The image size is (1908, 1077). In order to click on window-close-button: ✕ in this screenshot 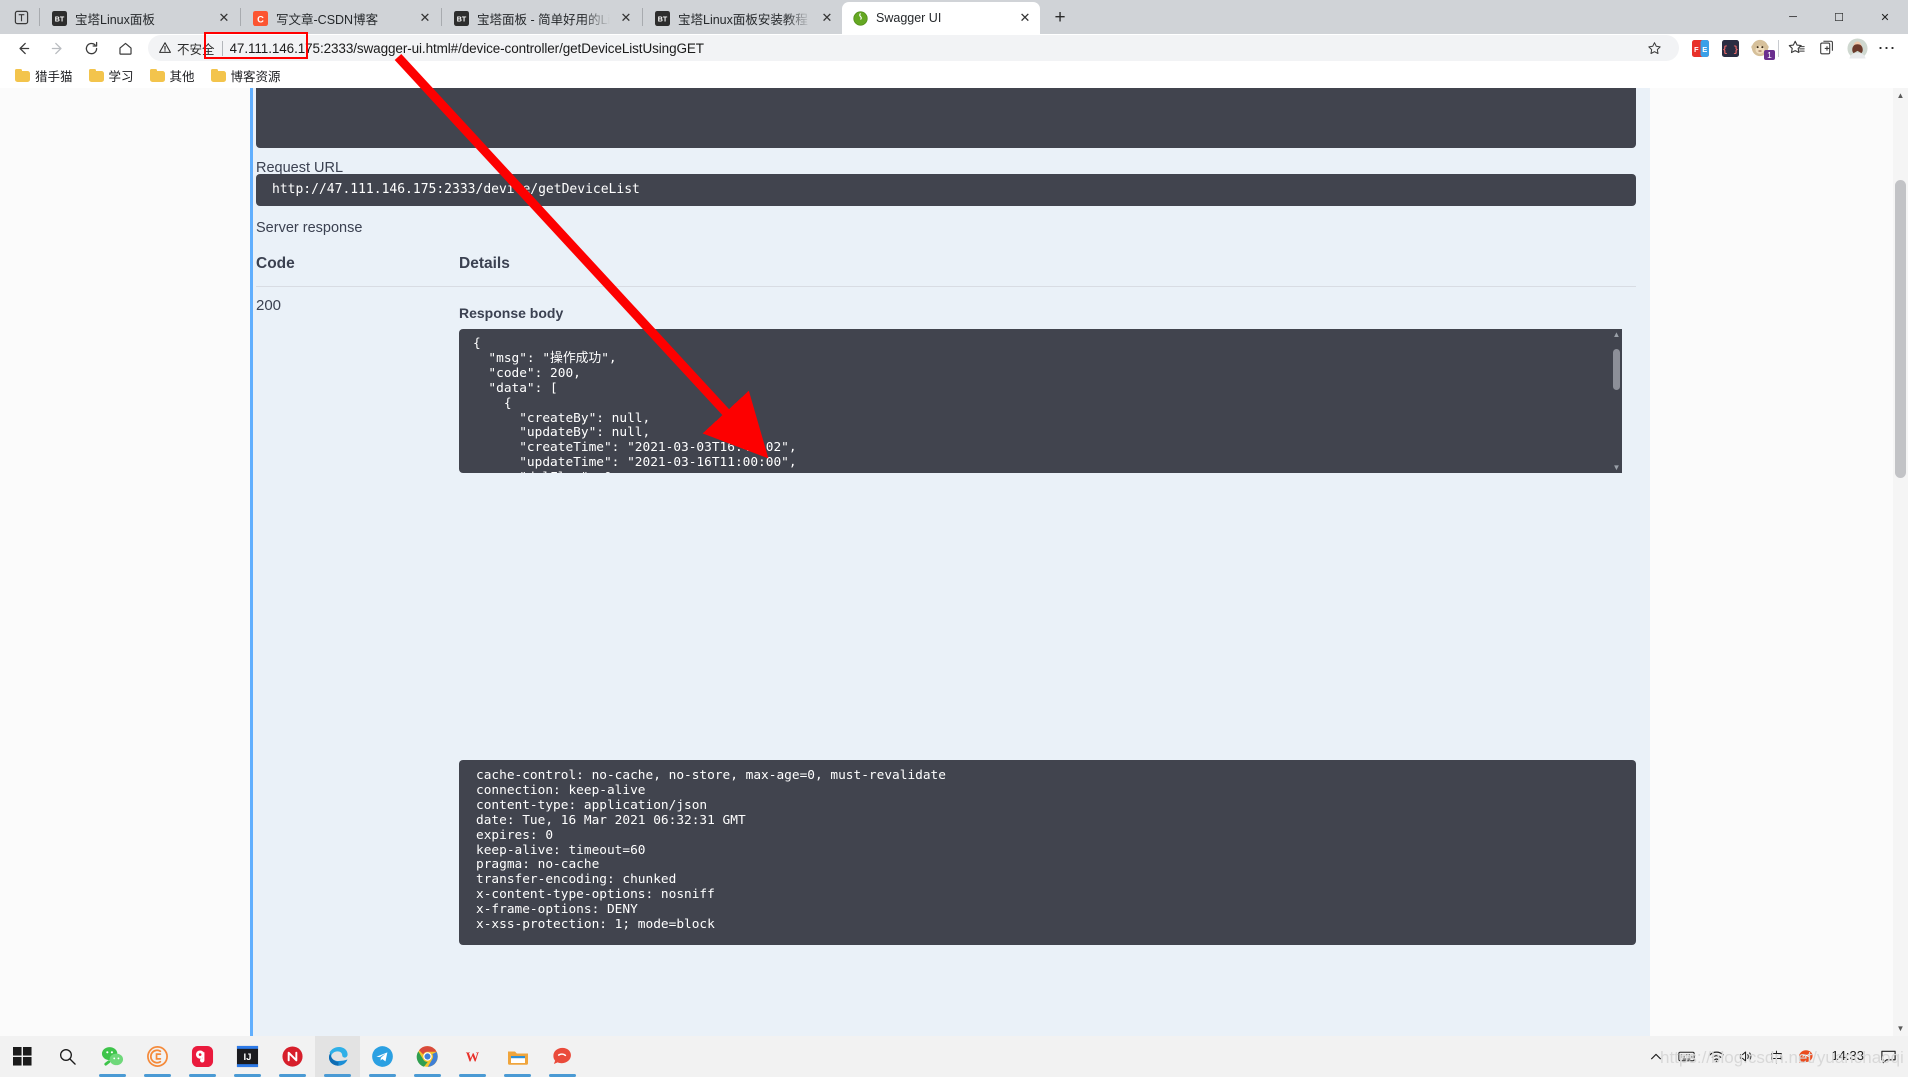, I will do `click(1885, 17)`.